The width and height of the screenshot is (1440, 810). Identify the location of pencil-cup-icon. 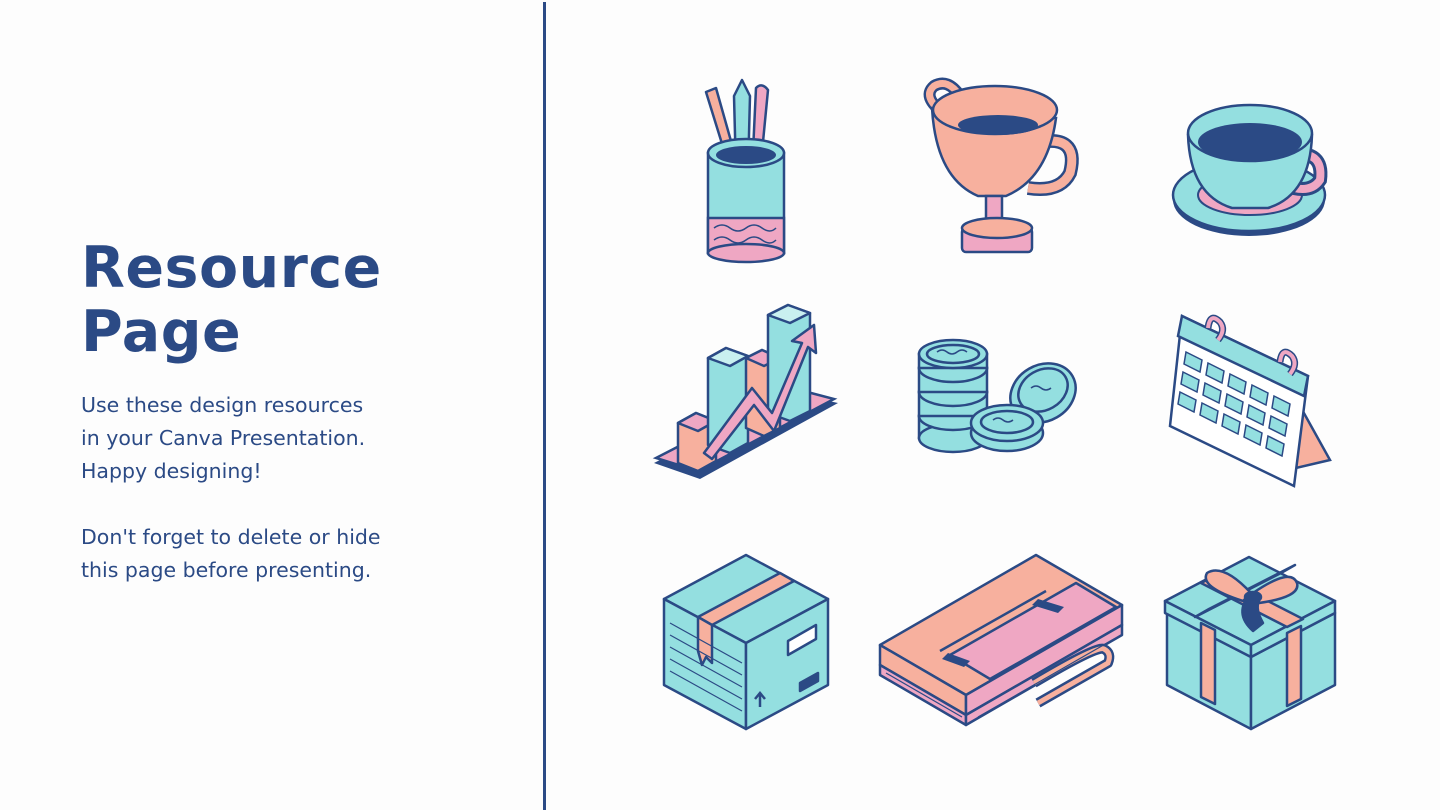
(745, 173).